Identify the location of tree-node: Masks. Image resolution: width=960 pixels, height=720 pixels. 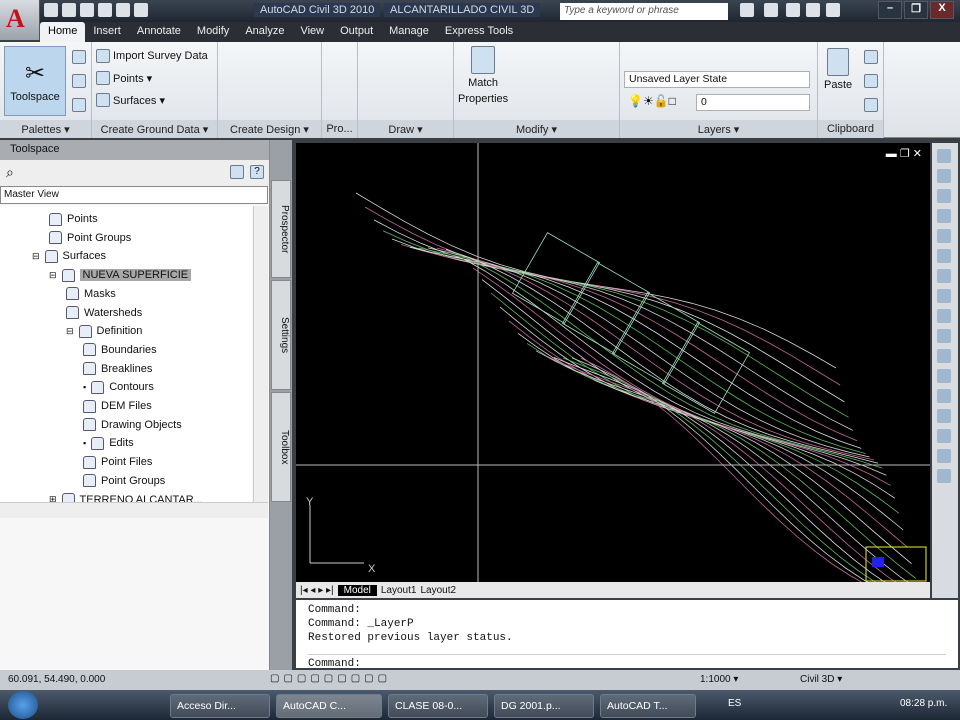
(91, 294).